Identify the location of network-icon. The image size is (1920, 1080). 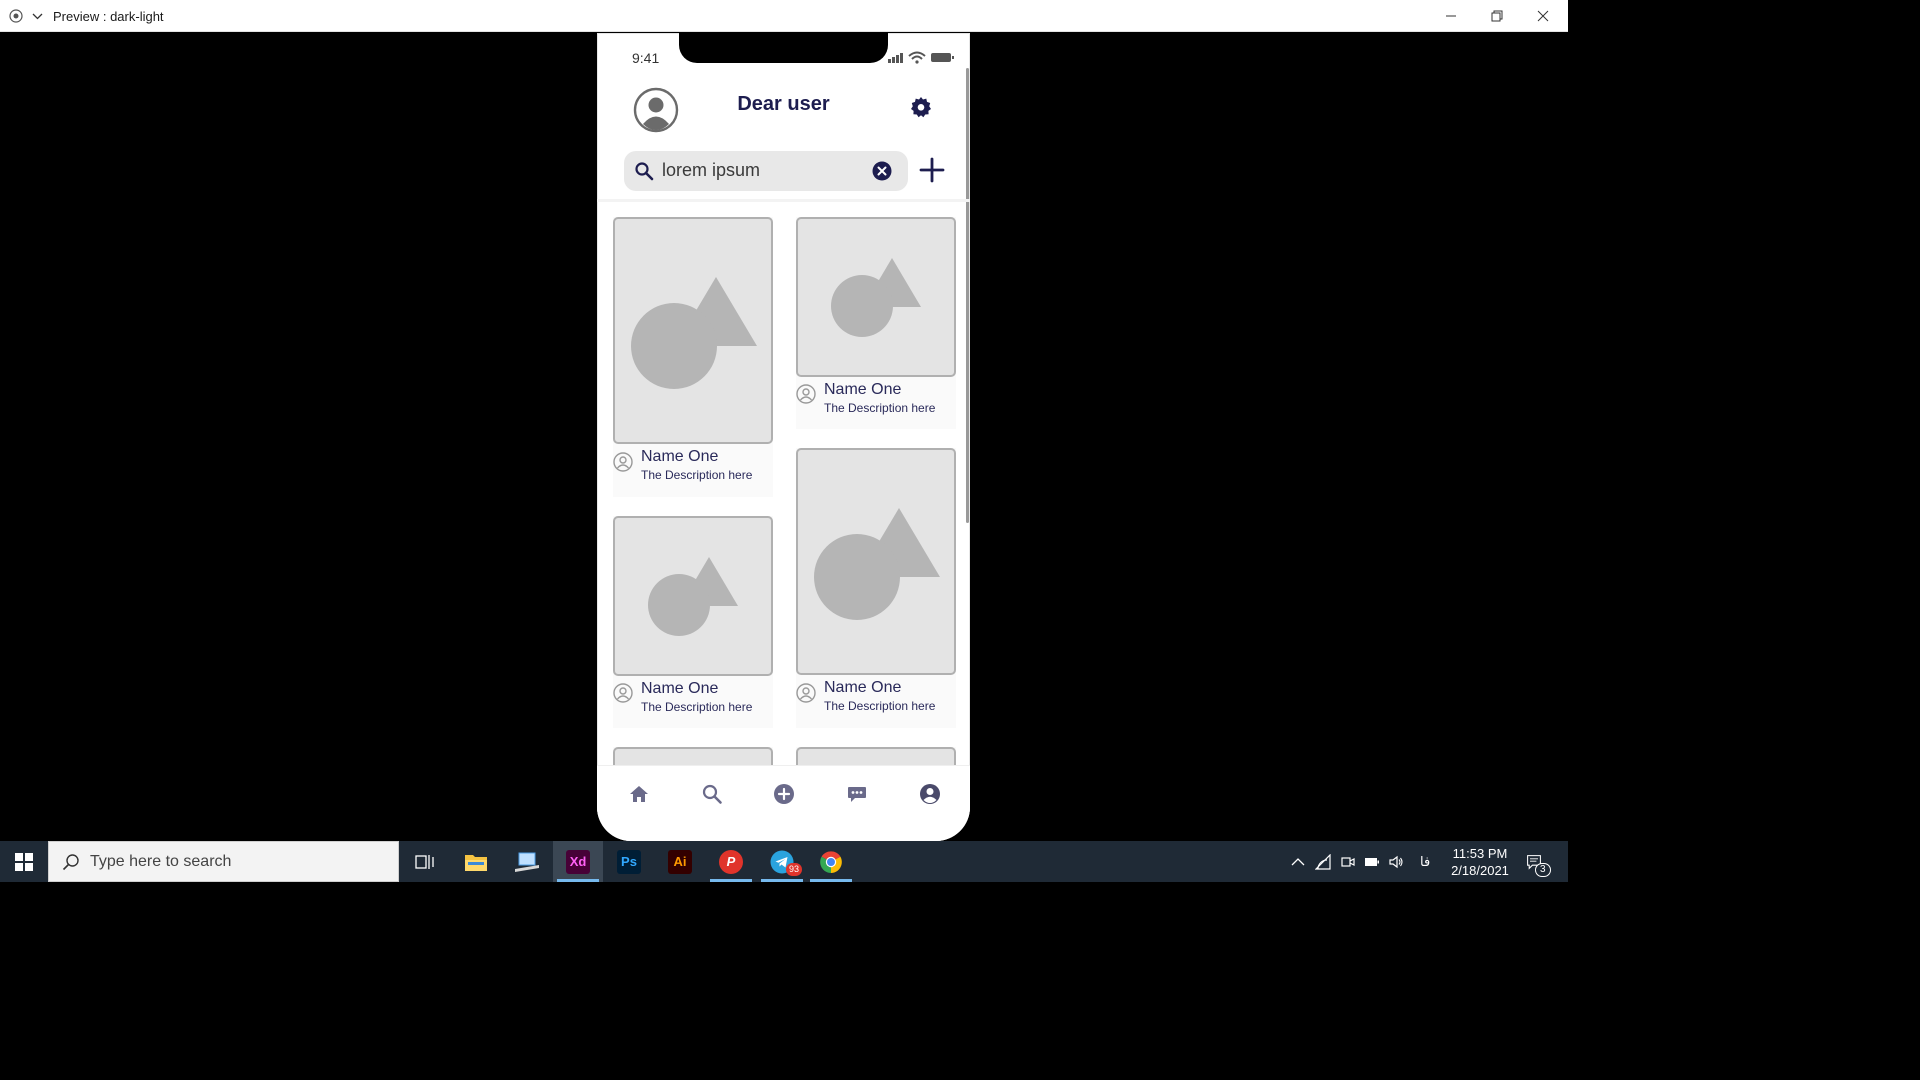
(1323, 861).